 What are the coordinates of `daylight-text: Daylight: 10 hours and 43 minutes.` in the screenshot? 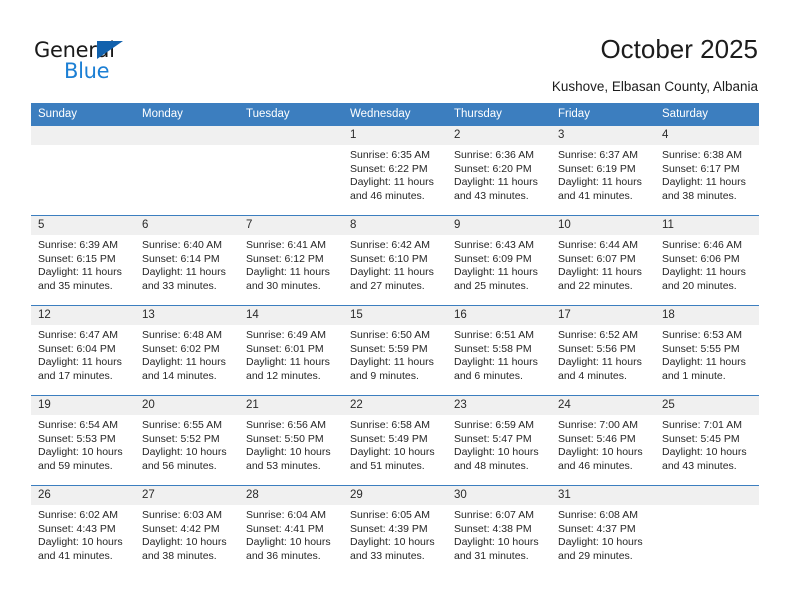 It's located at (704, 459).